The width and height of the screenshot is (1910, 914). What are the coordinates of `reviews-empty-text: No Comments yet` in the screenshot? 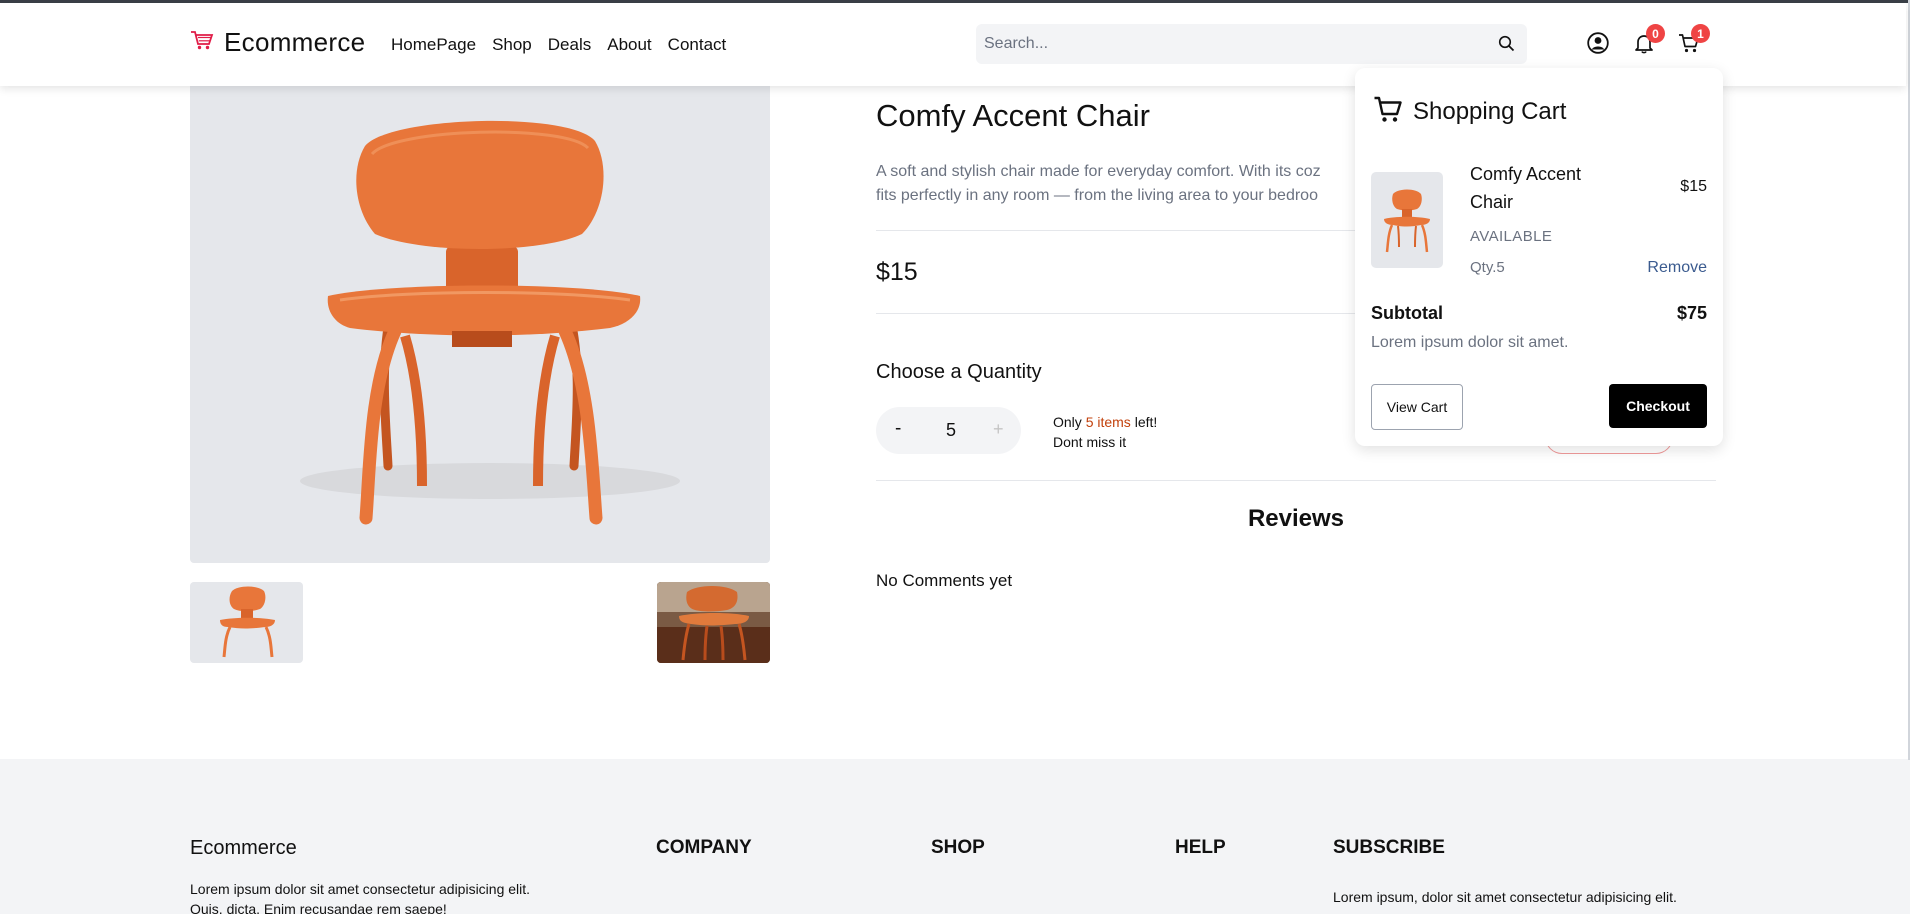 It's located at (944, 580).